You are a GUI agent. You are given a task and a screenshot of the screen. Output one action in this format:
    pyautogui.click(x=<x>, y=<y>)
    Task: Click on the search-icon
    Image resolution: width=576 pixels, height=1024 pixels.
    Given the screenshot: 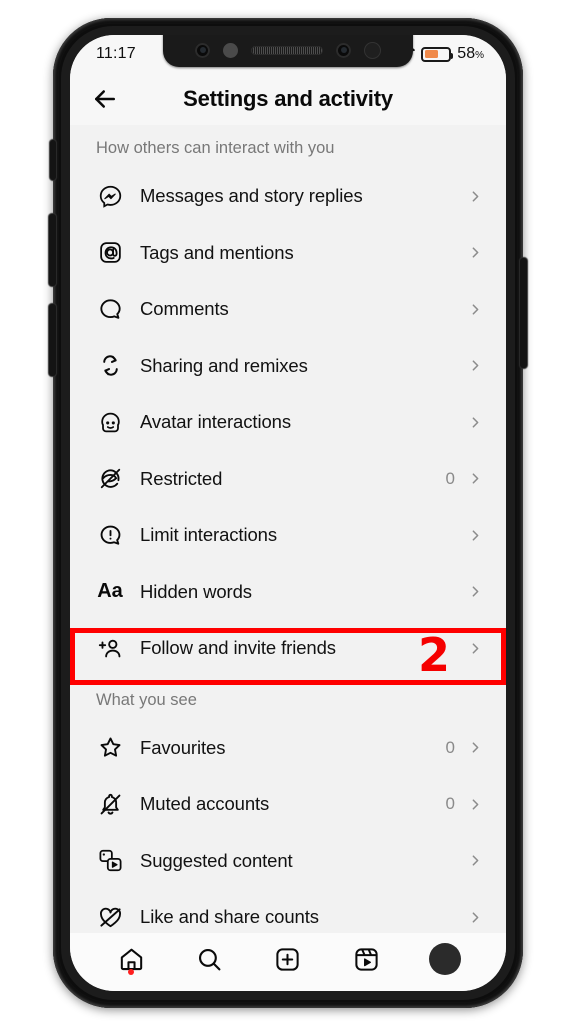 What is the action you would take?
    pyautogui.click(x=210, y=959)
    